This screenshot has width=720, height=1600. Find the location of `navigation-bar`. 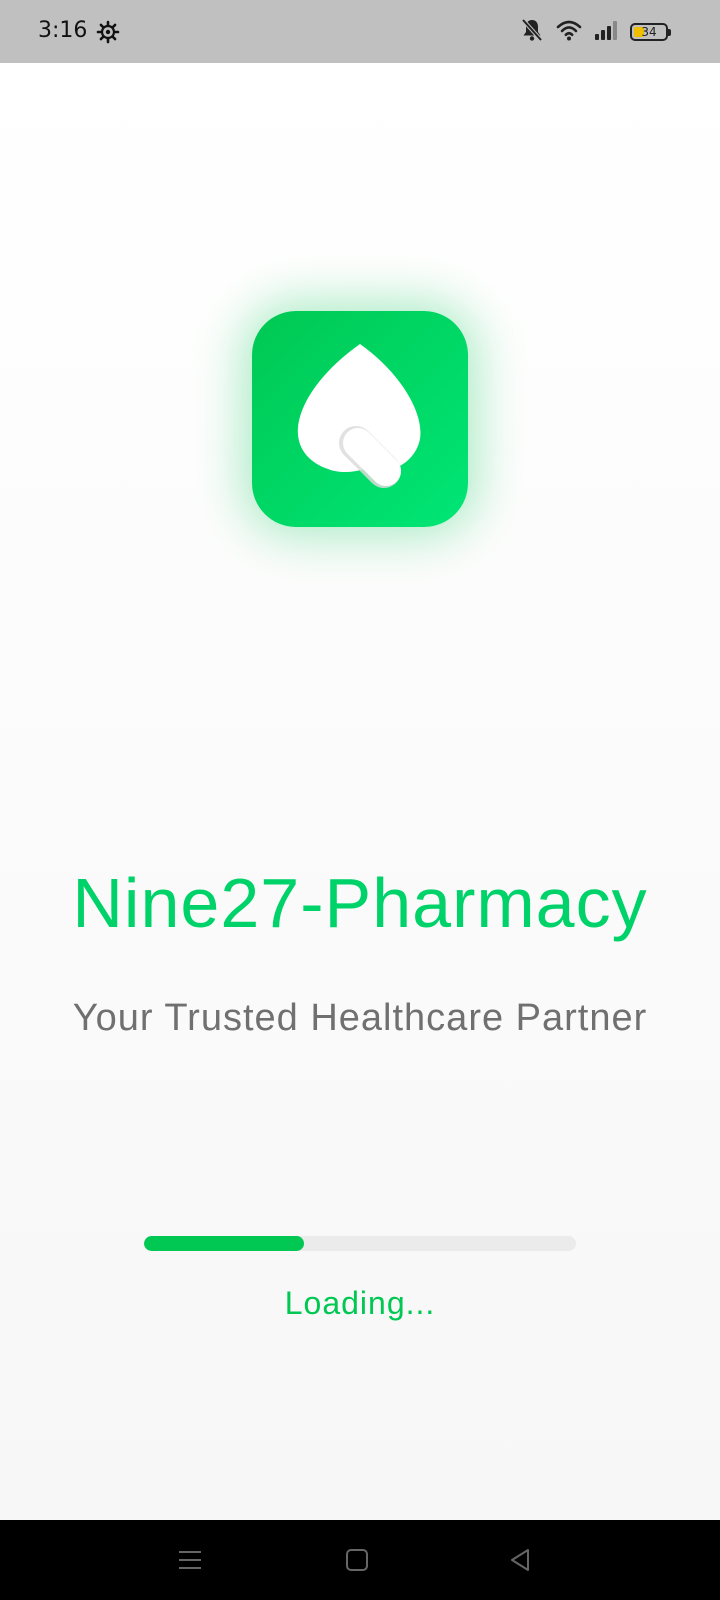

navigation-bar is located at coordinates (360, 1560).